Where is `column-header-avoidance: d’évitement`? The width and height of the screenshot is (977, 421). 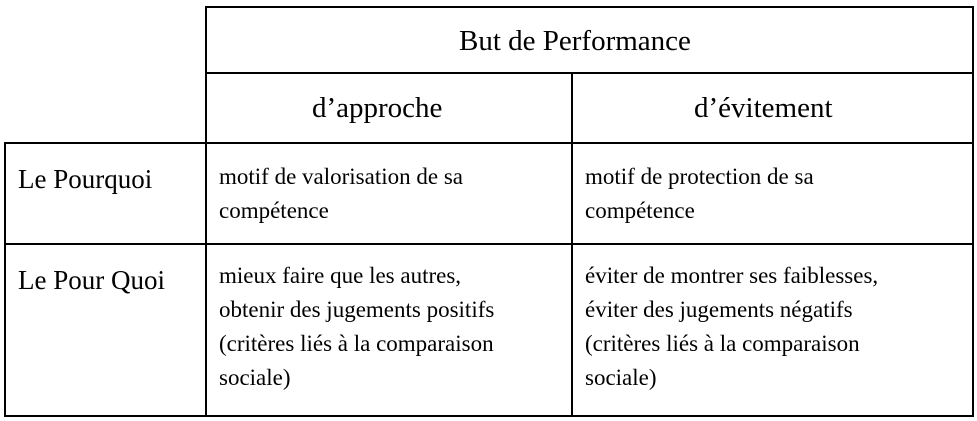
column-header-avoidance: d’évitement is located at coordinates (763, 108).